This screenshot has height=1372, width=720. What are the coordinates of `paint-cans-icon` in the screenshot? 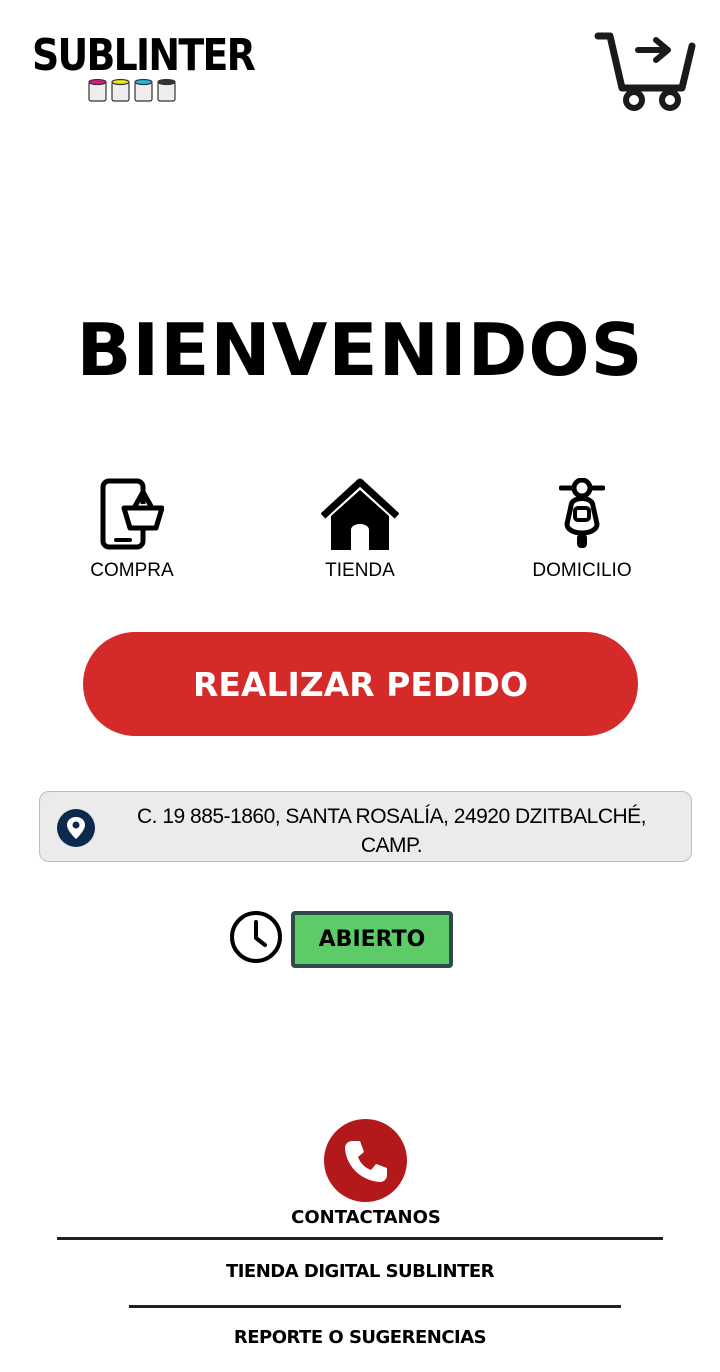 It's located at (132, 90).